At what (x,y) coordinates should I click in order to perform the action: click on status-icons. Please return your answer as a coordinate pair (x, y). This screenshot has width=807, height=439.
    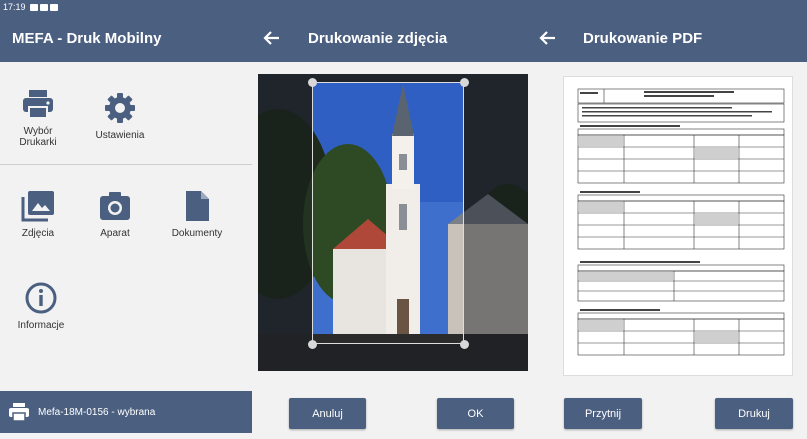
    Looking at the image, I should click on (43, 7).